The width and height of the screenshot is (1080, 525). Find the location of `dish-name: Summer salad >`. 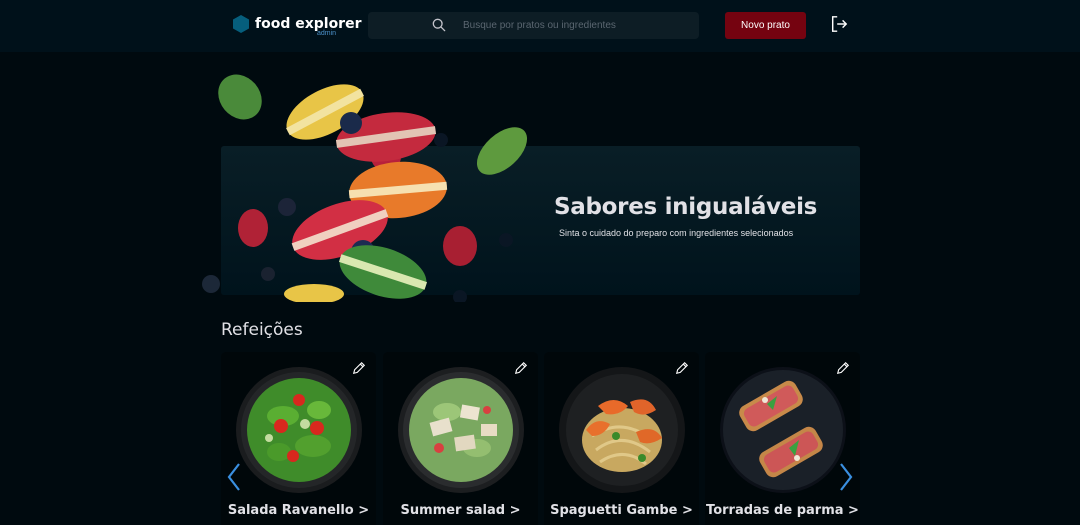

dish-name: Summer salad > is located at coordinates (460, 510).